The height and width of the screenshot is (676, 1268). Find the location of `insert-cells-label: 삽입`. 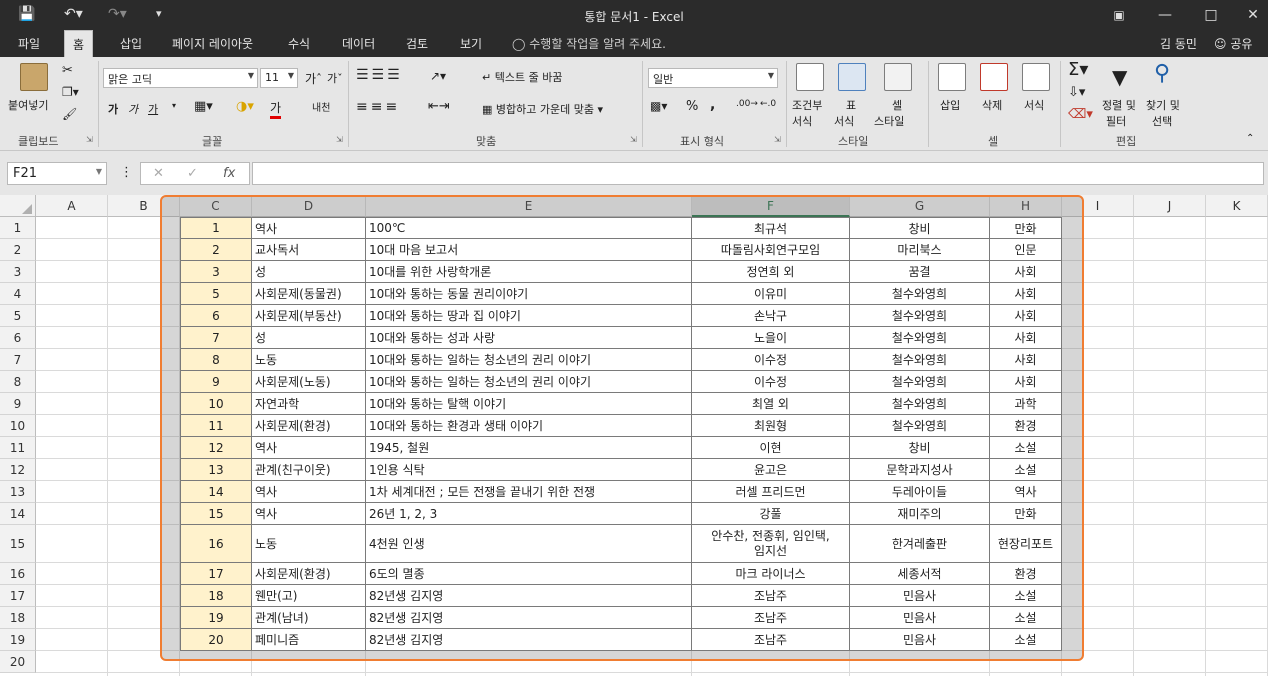

insert-cells-label: 삽입 is located at coordinates (950, 105).